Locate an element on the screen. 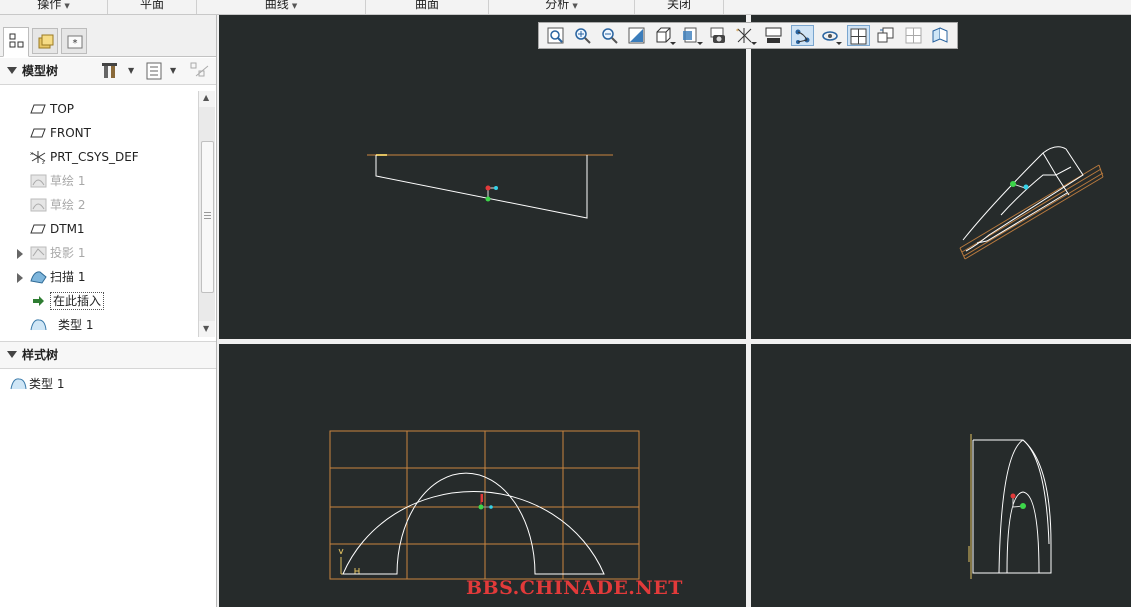 This screenshot has width=1131, height=607. model-tree-tab-icon is located at coordinates (16, 40).